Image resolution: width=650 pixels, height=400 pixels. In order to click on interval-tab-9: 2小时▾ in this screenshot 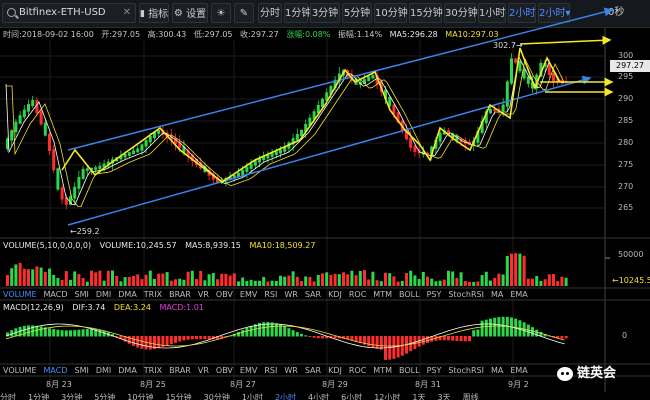, I will do `click(554, 13)`.